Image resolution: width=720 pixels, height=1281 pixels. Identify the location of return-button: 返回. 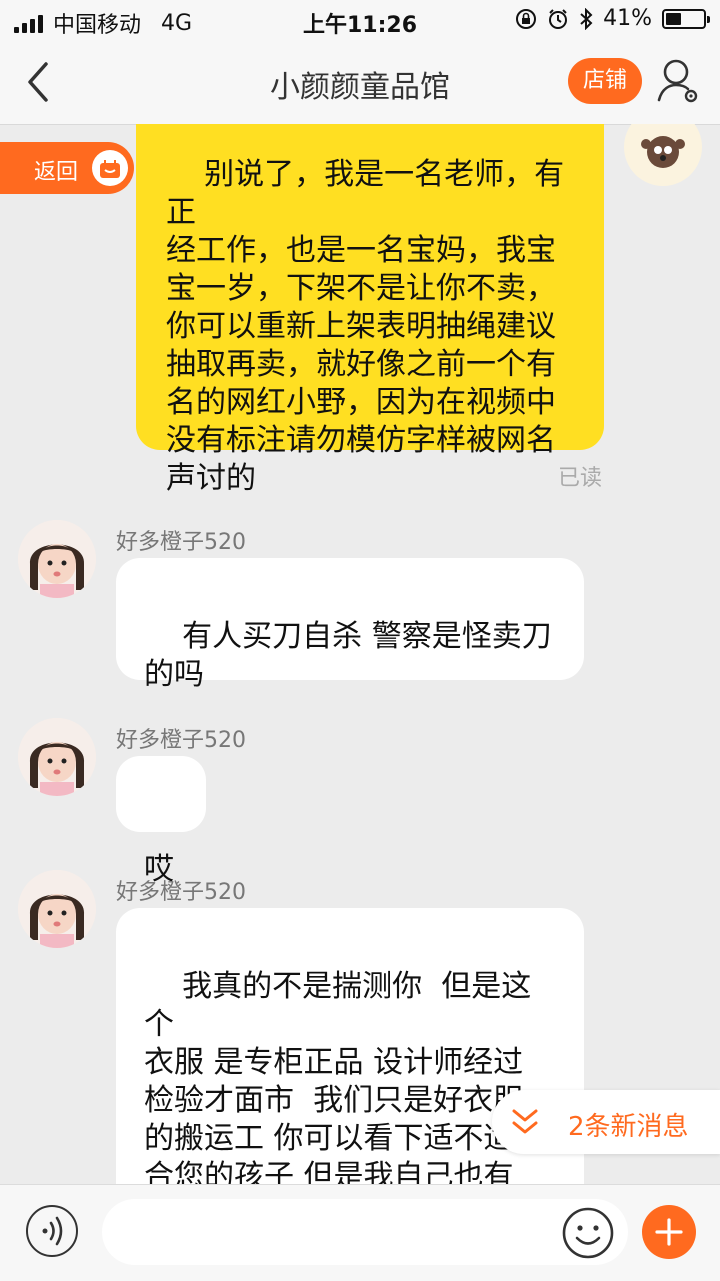
(67, 168).